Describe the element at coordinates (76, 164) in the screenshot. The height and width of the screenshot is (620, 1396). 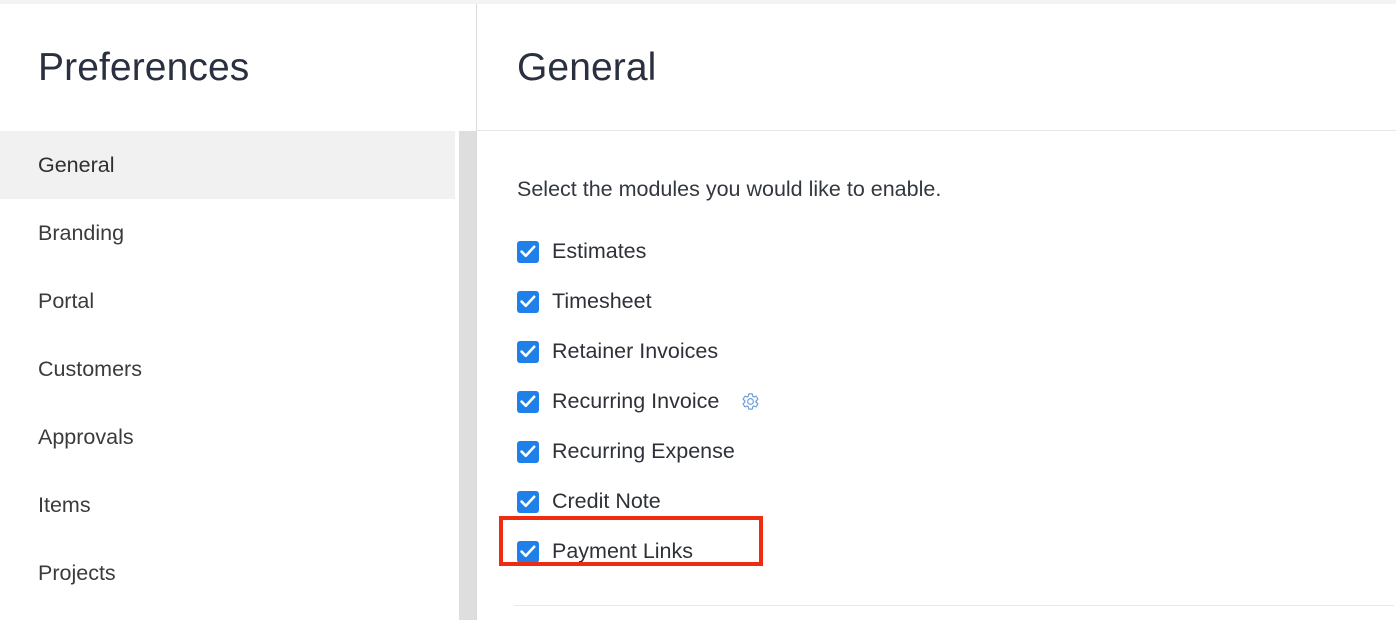
I see `sidebar-item-label: General` at that location.